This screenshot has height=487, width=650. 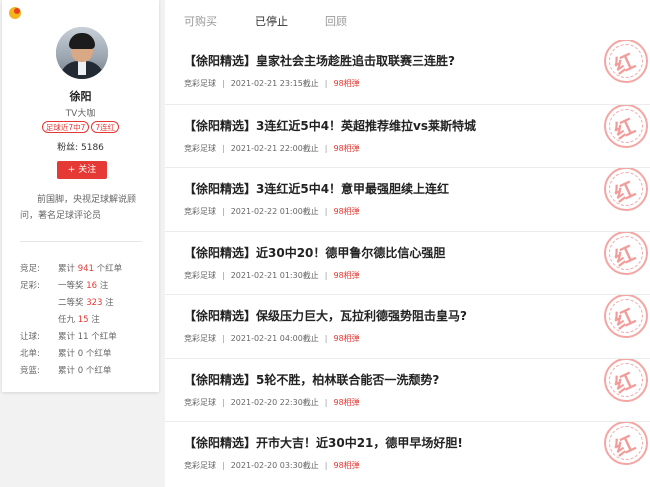 What do you see at coordinates (271, 21) in the screenshot?
I see `tab-stopped: 已停止` at bounding box center [271, 21].